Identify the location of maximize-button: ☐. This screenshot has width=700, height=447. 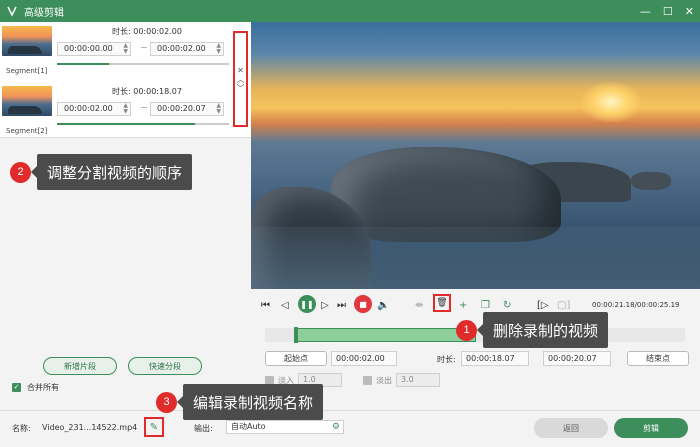
(668, 11).